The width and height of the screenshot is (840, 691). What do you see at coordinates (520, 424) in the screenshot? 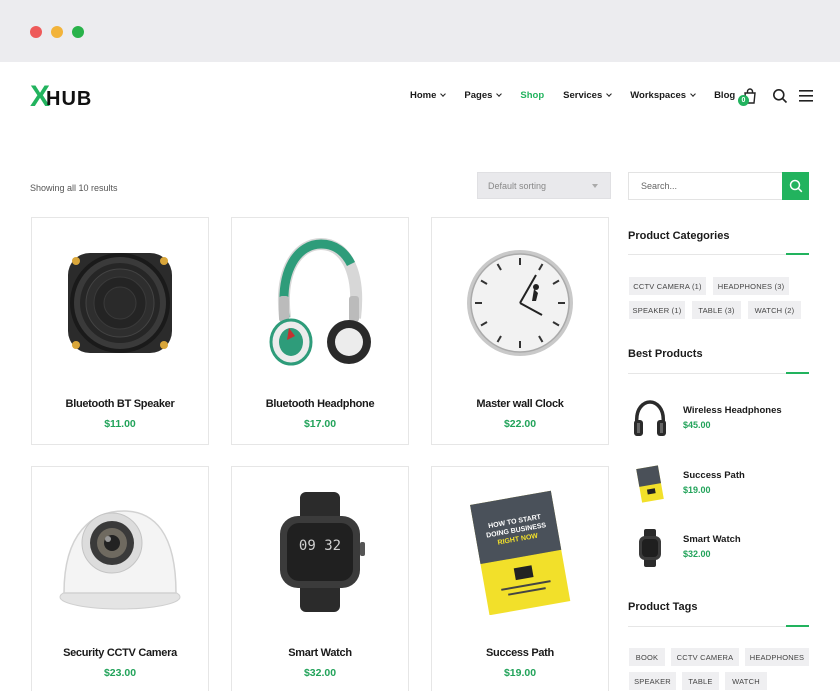
I see `product-price: $22.00` at bounding box center [520, 424].